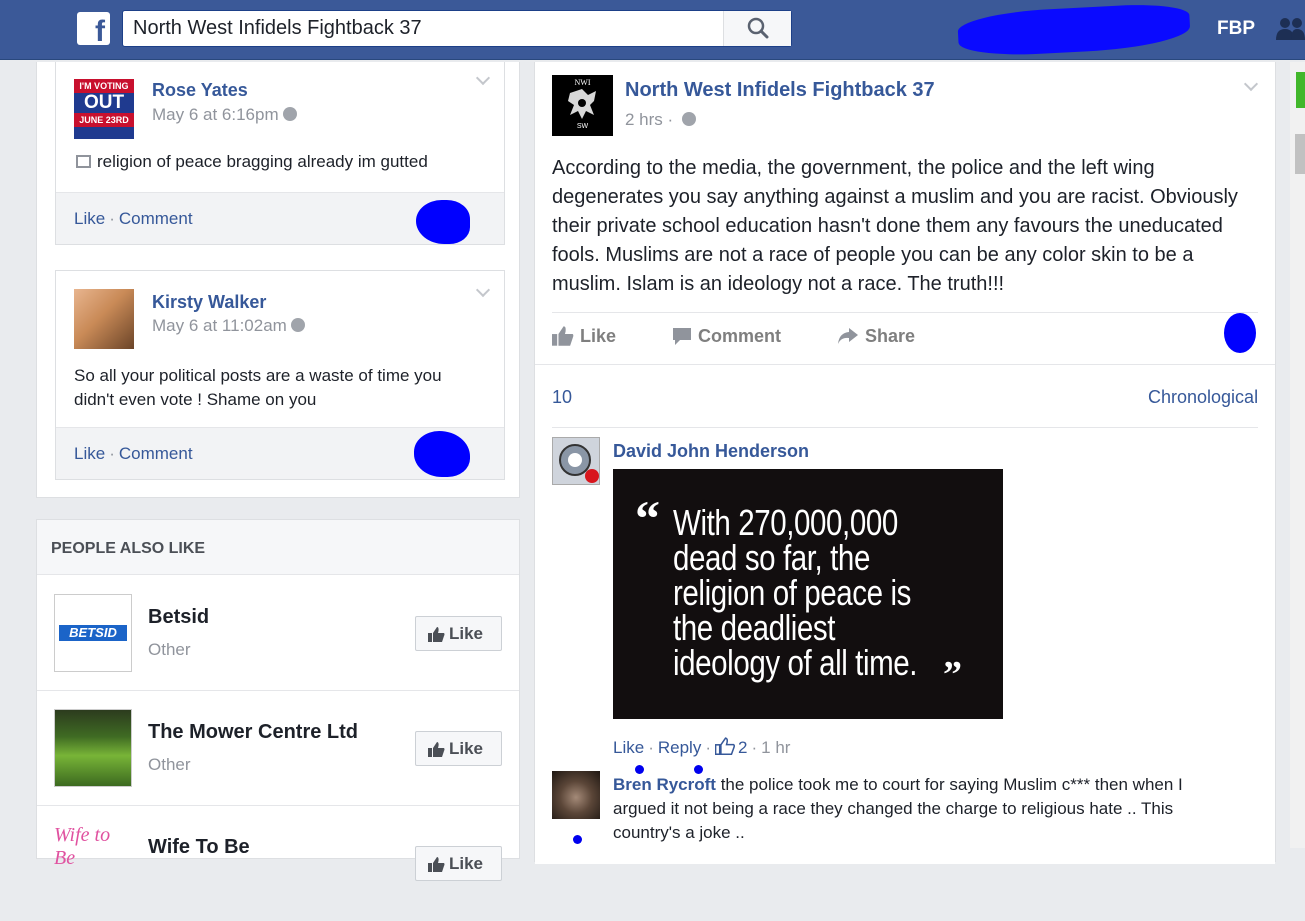 The width and height of the screenshot is (1305, 921). What do you see at coordinates (562, 397) in the screenshot?
I see `comment-count: 10` at bounding box center [562, 397].